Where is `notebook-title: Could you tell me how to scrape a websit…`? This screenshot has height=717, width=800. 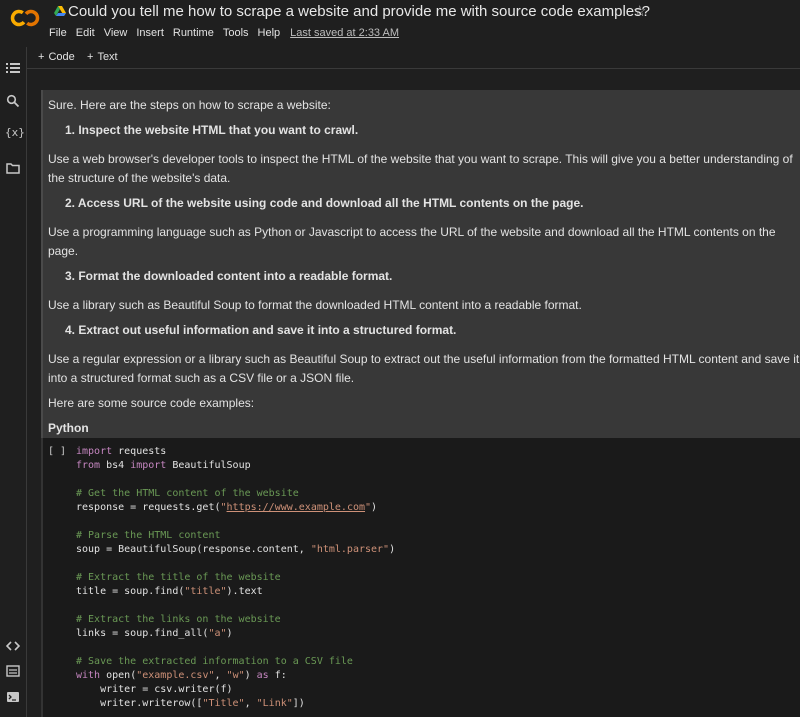 notebook-title: Could you tell me how to scrape a websit… is located at coordinates (359, 11).